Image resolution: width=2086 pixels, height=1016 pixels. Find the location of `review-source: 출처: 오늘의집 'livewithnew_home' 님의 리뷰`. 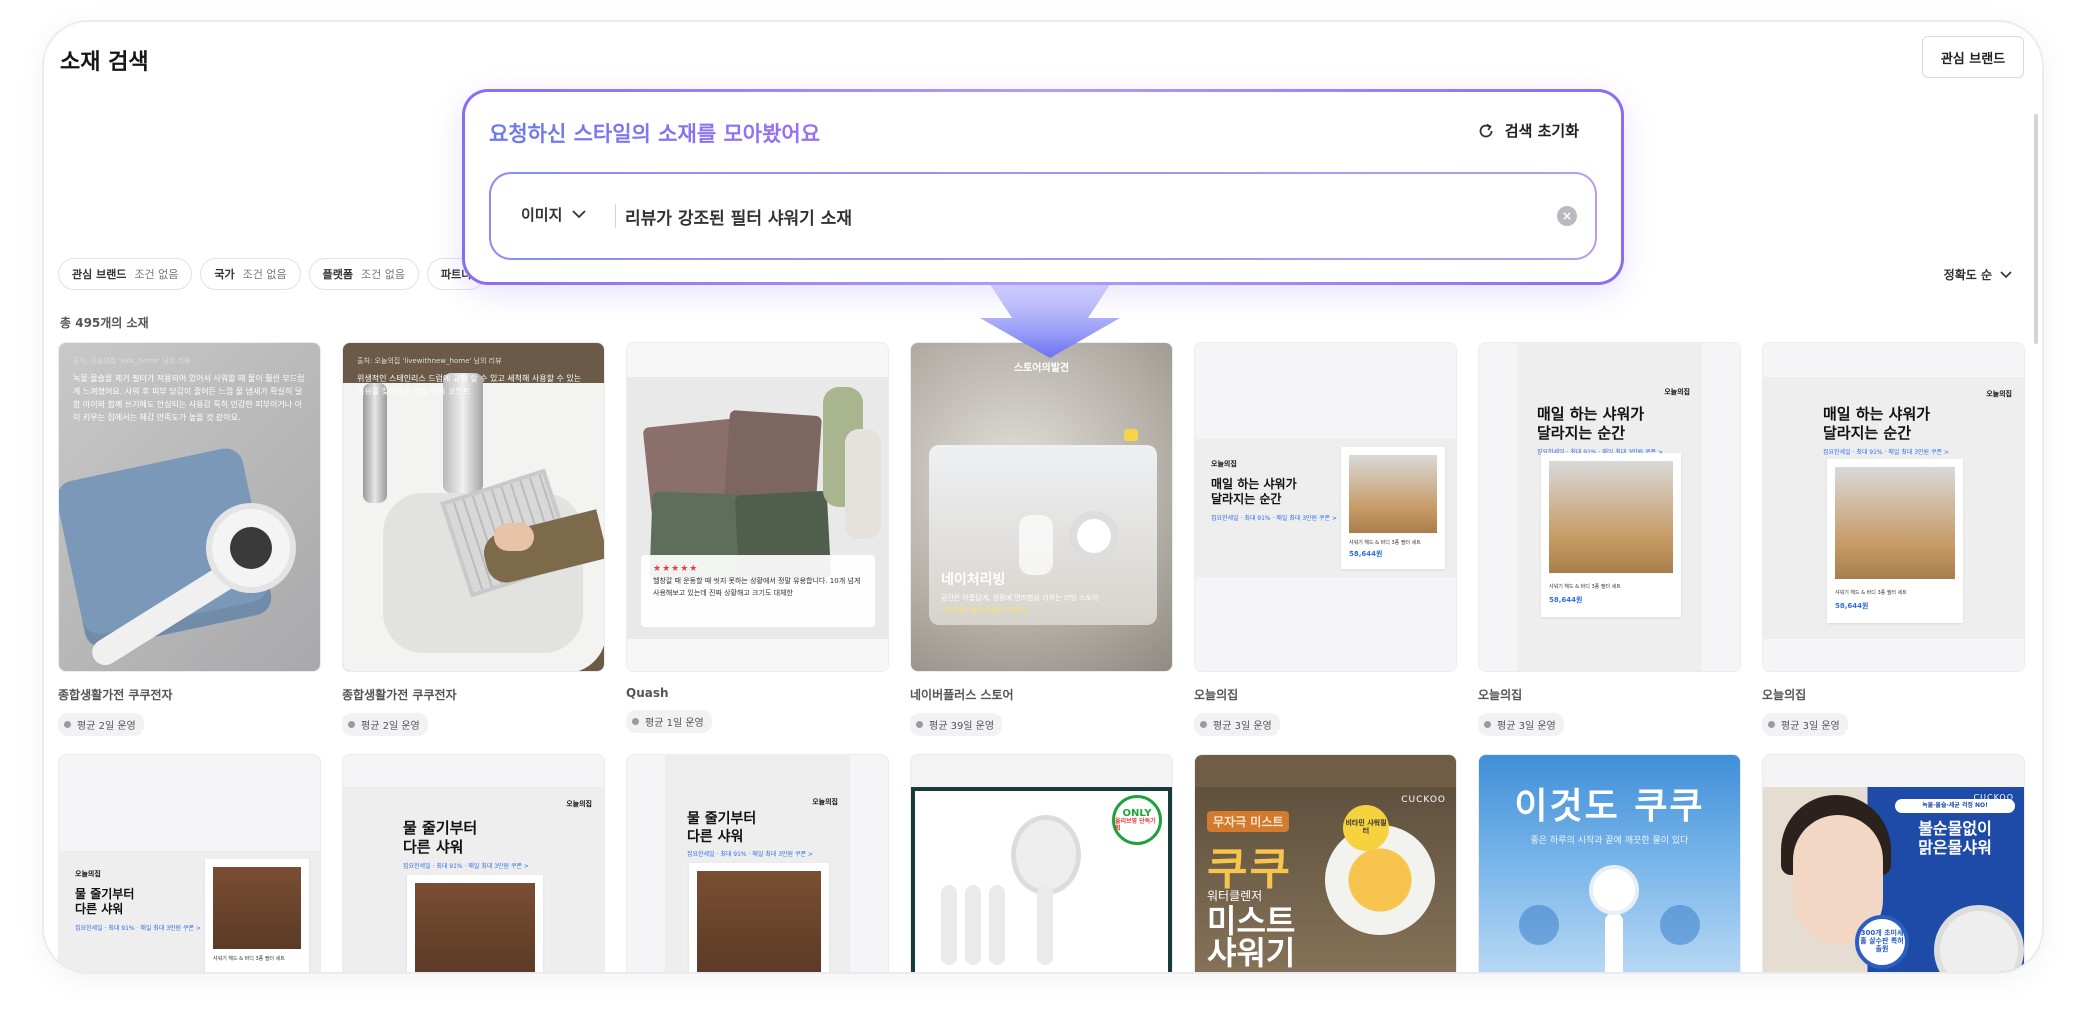

review-source: 출처: 오늘의집 'livewithnew_home' 님의 리뷰 is located at coordinates (429, 361).